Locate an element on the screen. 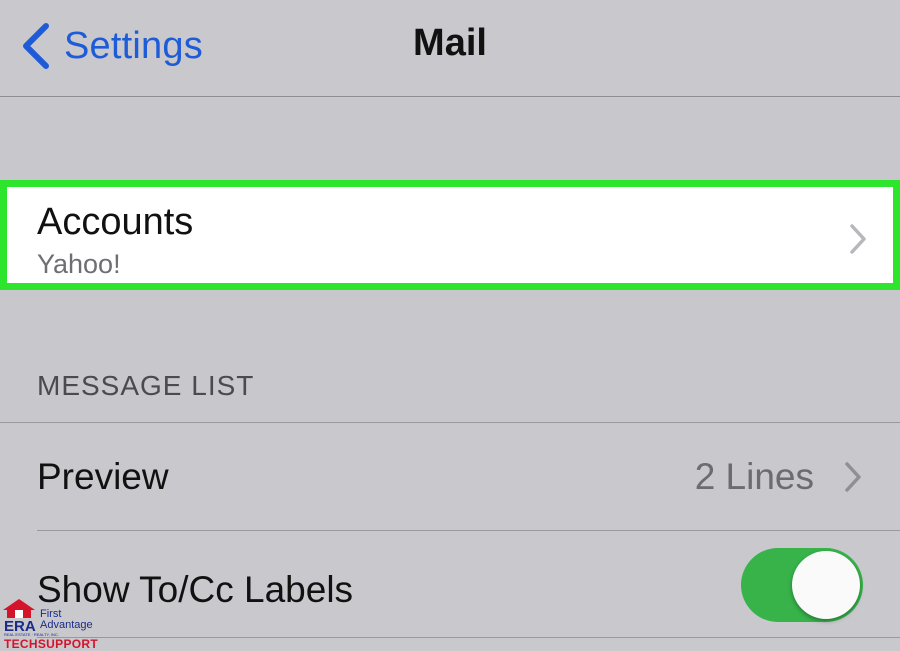  watermark-tag: TECHSUPPORT is located at coordinates (51, 644).